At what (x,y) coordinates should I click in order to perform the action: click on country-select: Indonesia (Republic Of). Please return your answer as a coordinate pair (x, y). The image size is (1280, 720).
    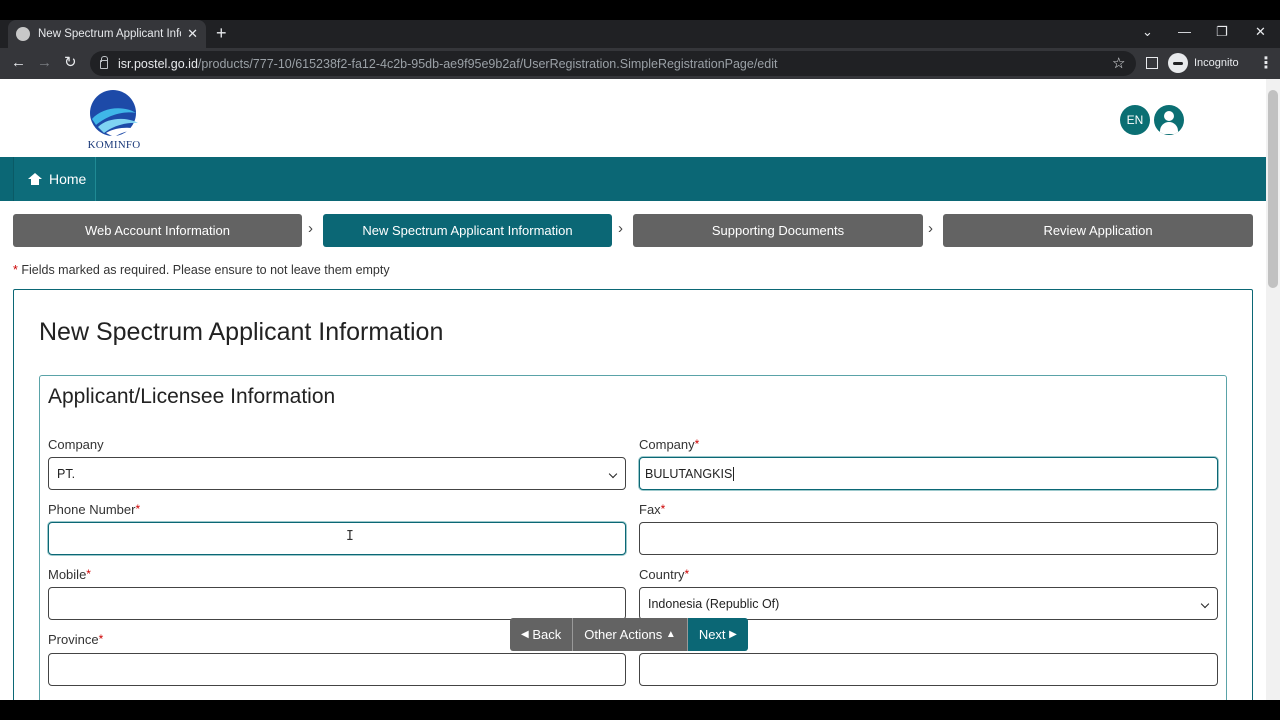
    Looking at the image, I should click on (928, 603).